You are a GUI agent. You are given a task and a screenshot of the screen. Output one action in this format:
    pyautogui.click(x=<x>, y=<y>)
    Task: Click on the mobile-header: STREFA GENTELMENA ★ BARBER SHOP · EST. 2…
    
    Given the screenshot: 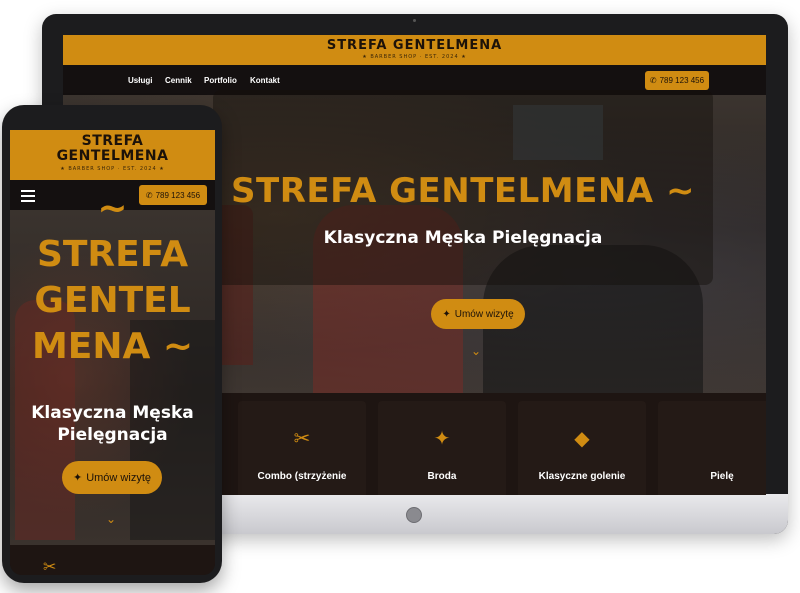 What is the action you would take?
    pyautogui.click(x=112, y=155)
    